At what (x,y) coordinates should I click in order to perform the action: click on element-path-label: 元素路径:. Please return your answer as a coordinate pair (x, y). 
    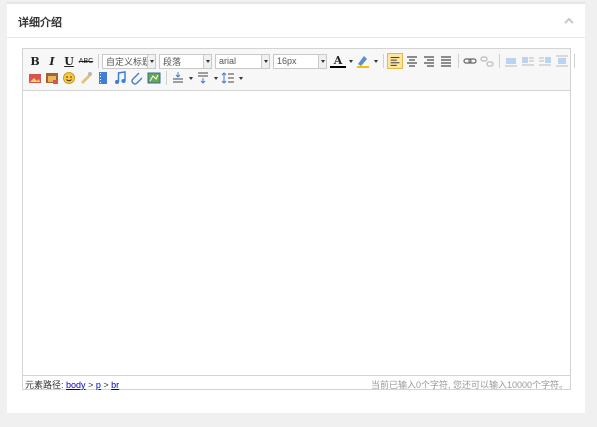
    Looking at the image, I should click on (44, 385).